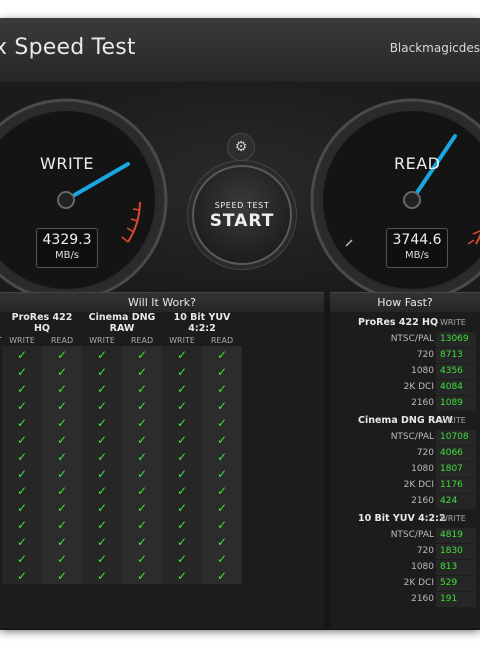 The height and width of the screenshot is (650, 480). I want to click on list-item: 1080 4356, so click(405, 371).